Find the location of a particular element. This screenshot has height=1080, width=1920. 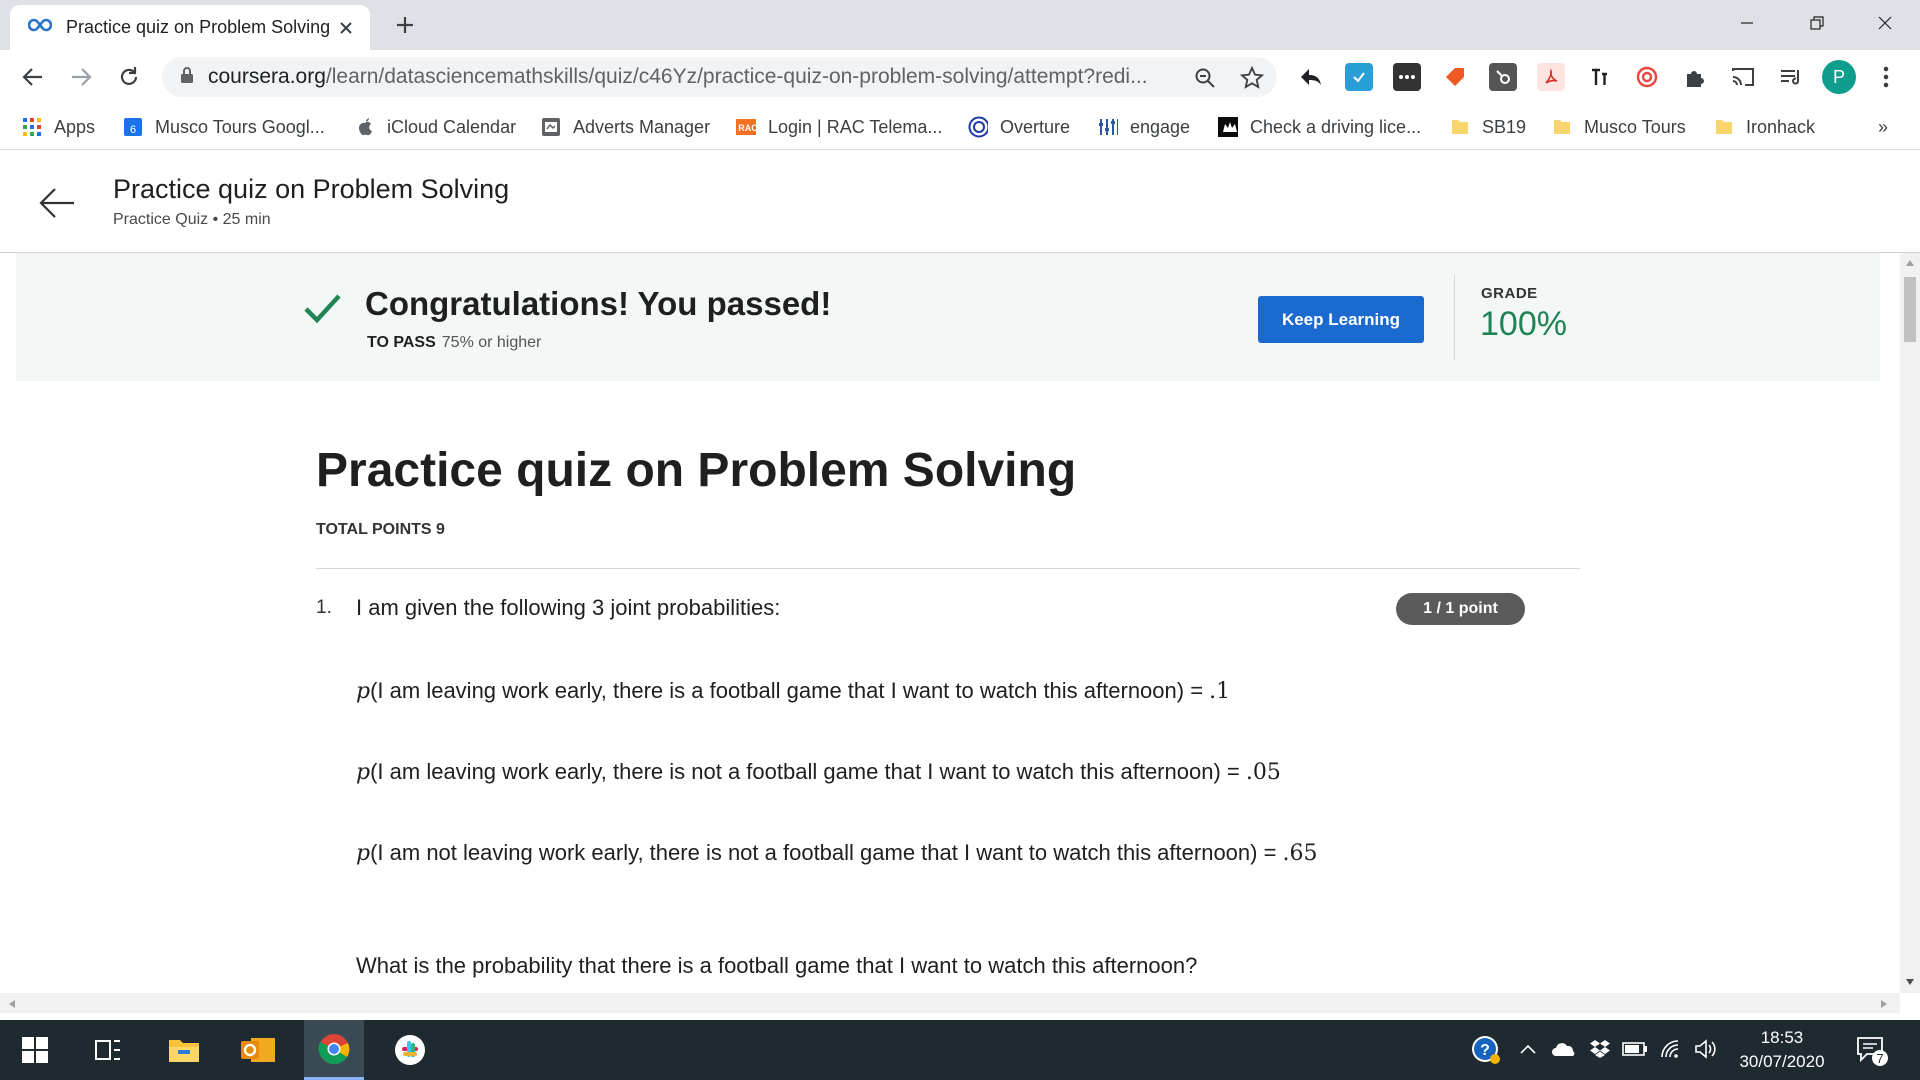

bookmark-folder-ironhack: Ironhack is located at coordinates (1764, 127).